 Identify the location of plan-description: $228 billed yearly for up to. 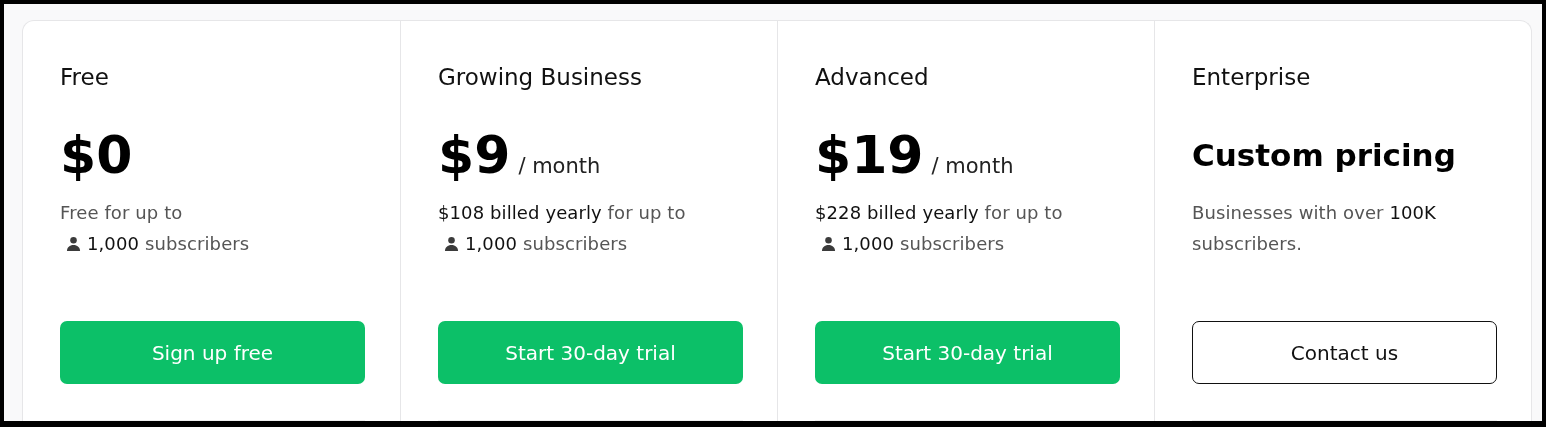
(939, 212).